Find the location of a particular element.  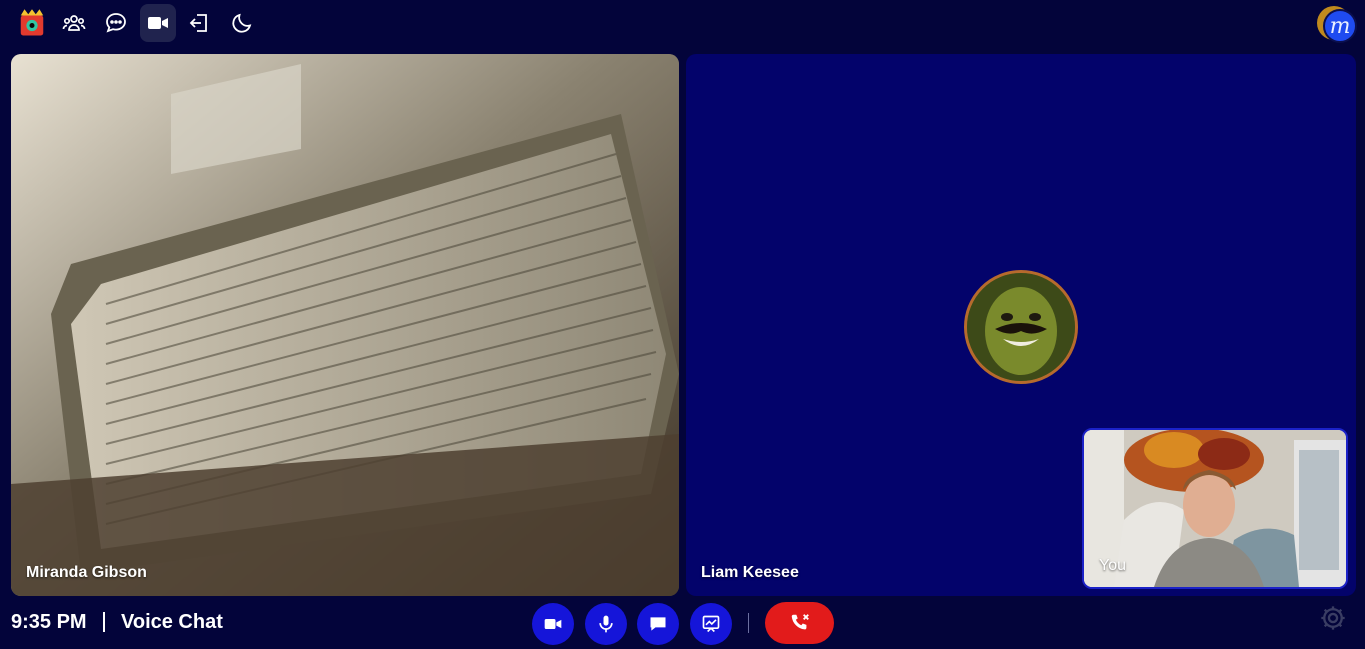

participant-avatar is located at coordinates (1021, 327).